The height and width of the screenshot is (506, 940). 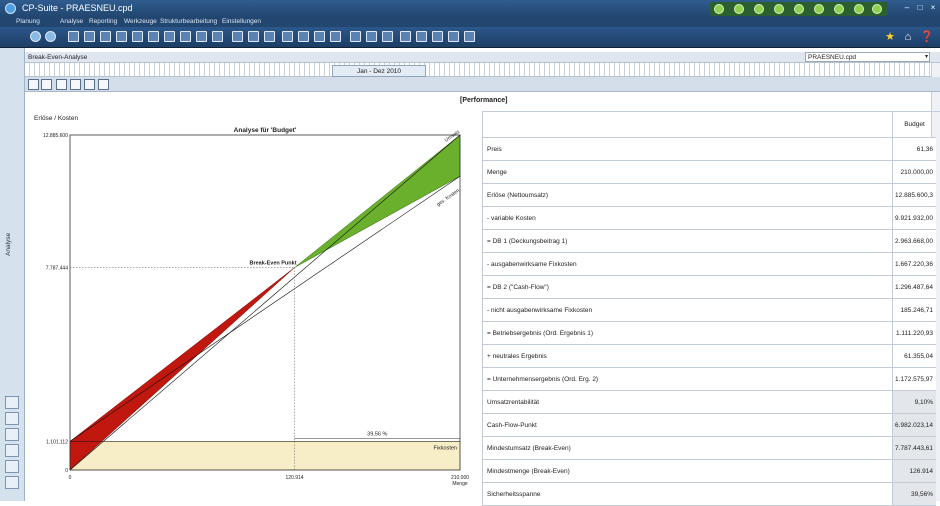 What do you see at coordinates (121, 36) in the screenshot?
I see `table-icon` at bounding box center [121, 36].